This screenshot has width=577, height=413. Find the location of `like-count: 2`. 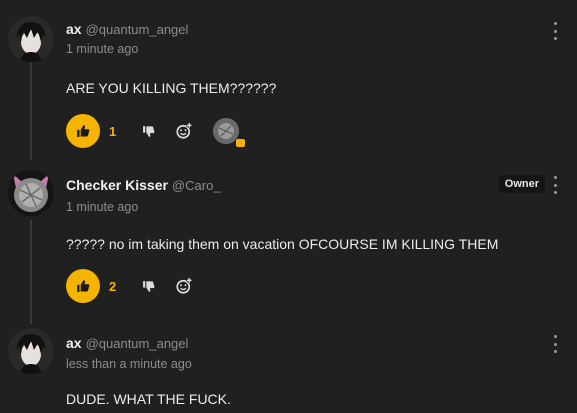

like-count: 2 is located at coordinates (113, 286).